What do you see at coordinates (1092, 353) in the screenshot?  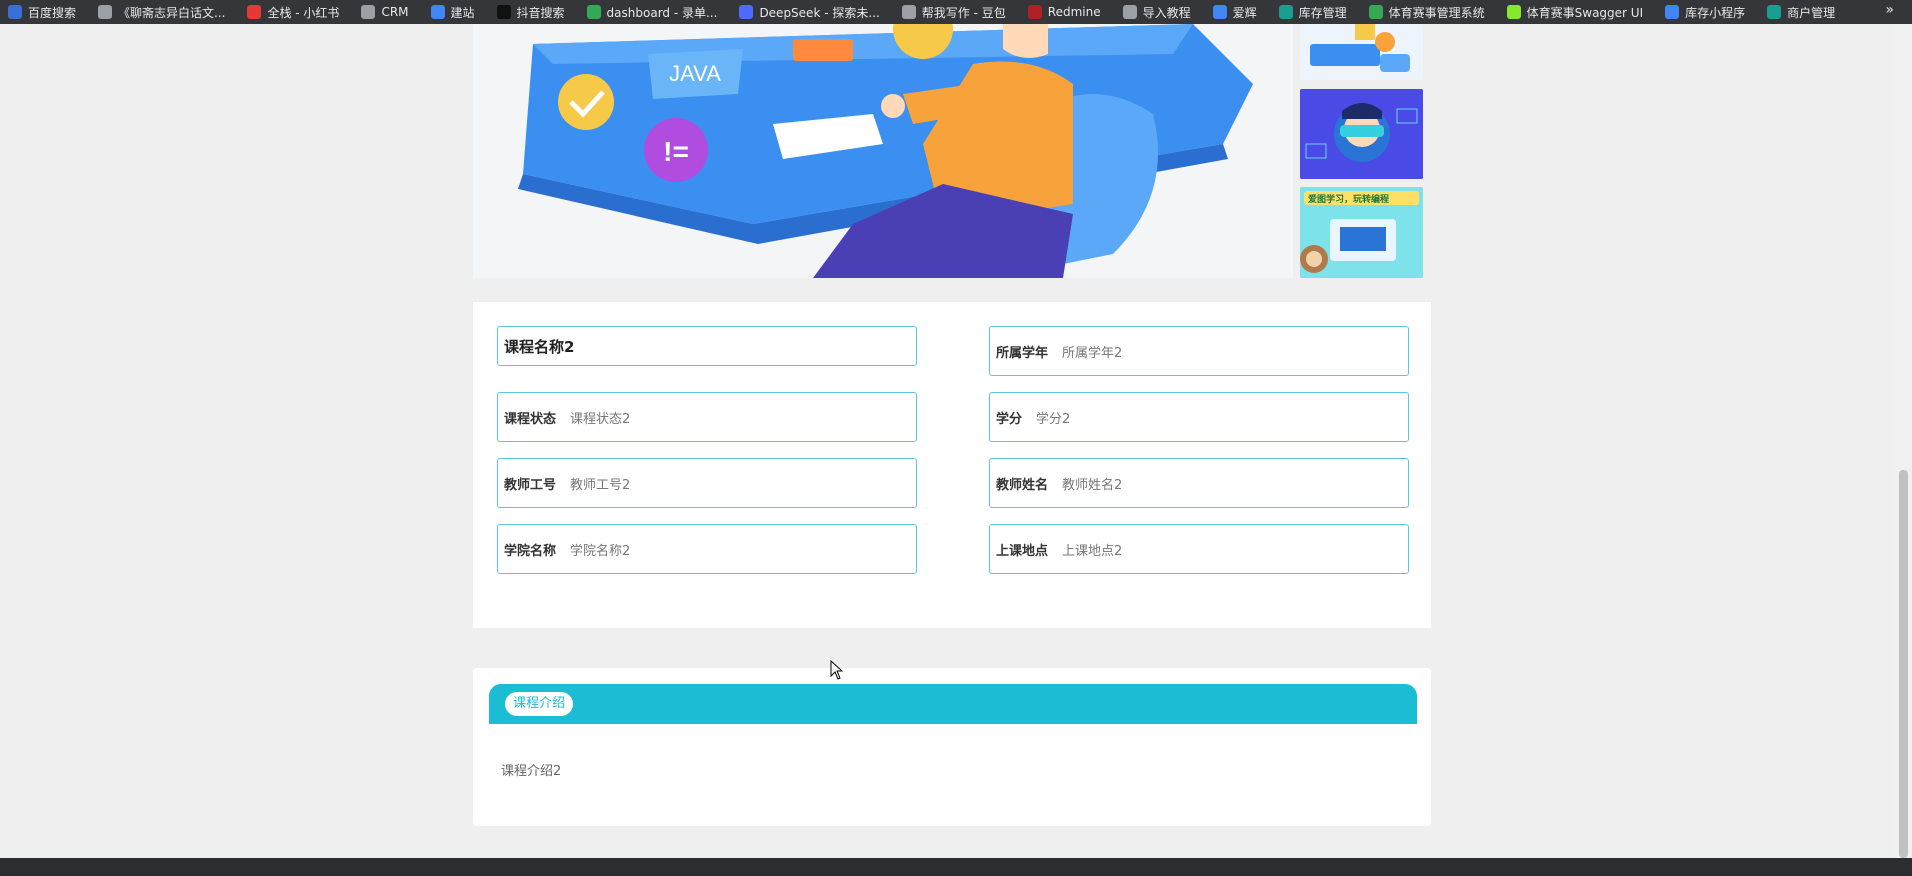 I see `field-value: 所属学年2` at bounding box center [1092, 353].